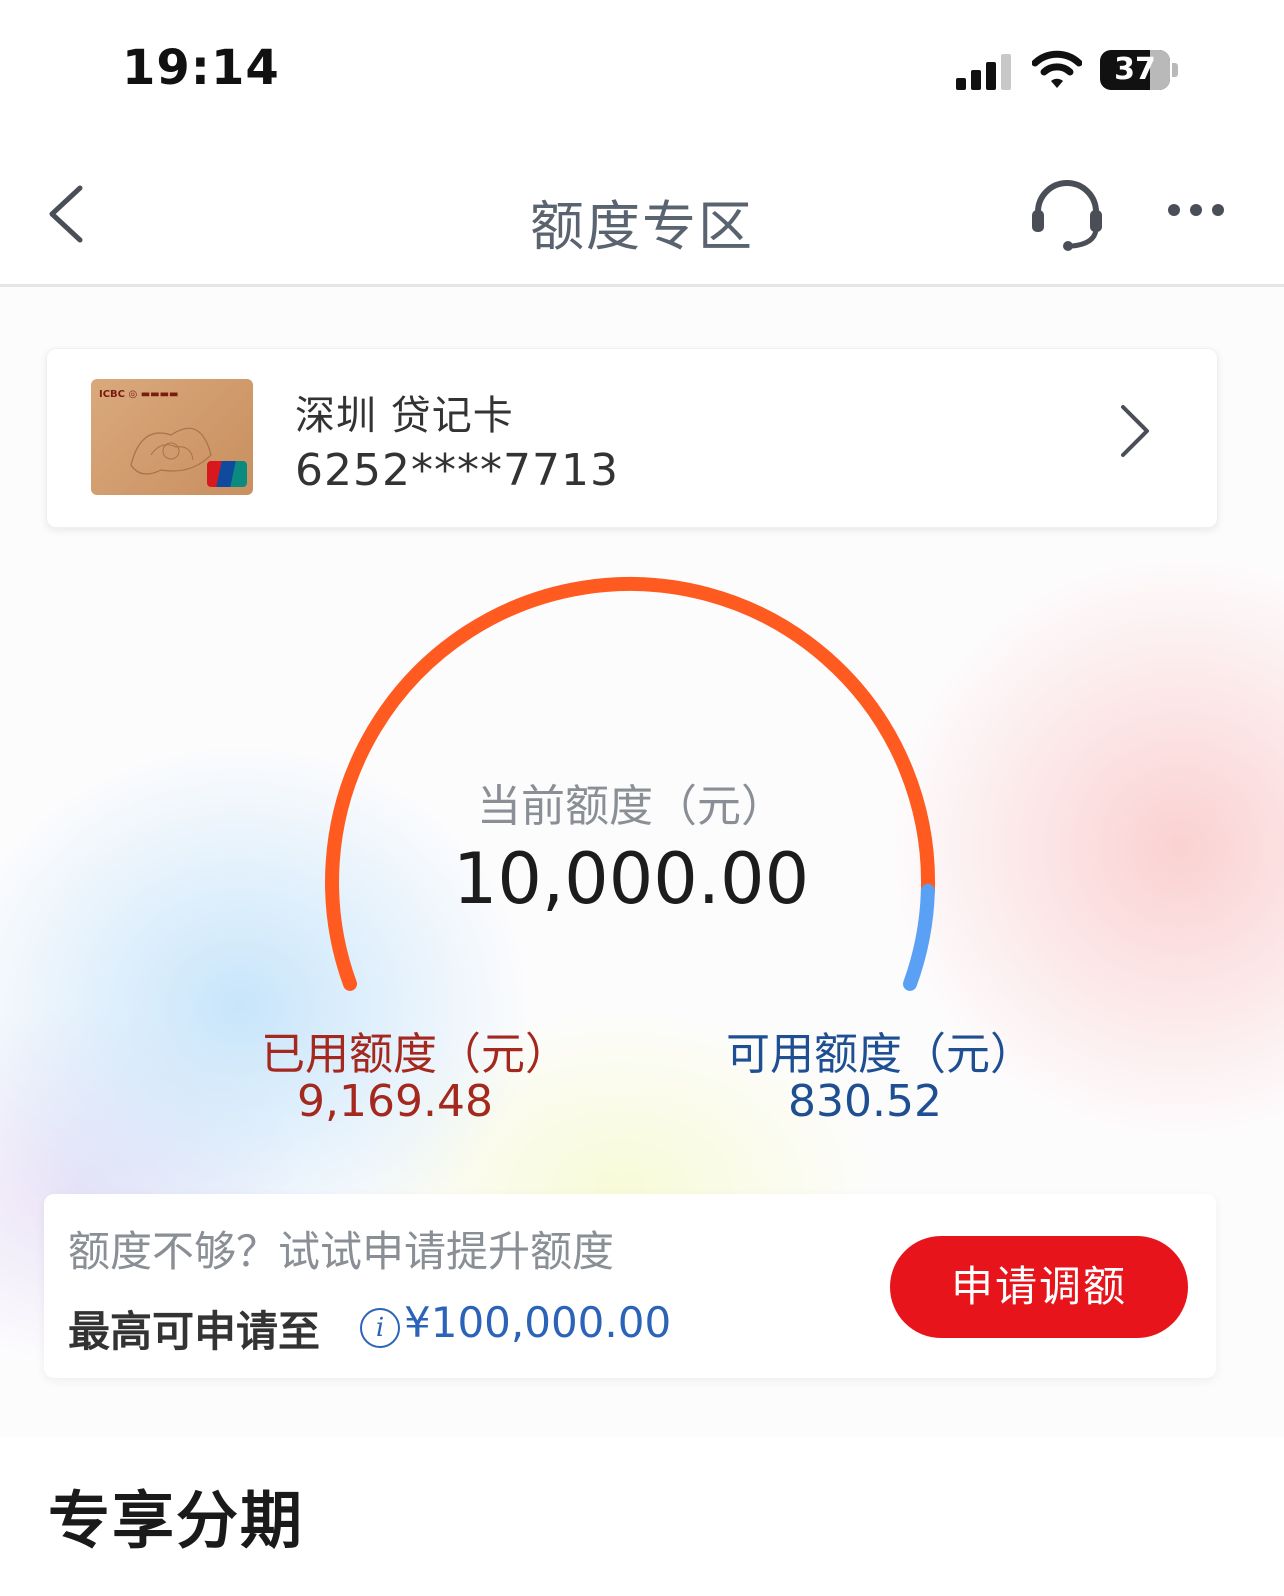 The image size is (1284, 1596). Describe the element at coordinates (201, 68) in the screenshot. I see `status-time: 19:14` at that location.